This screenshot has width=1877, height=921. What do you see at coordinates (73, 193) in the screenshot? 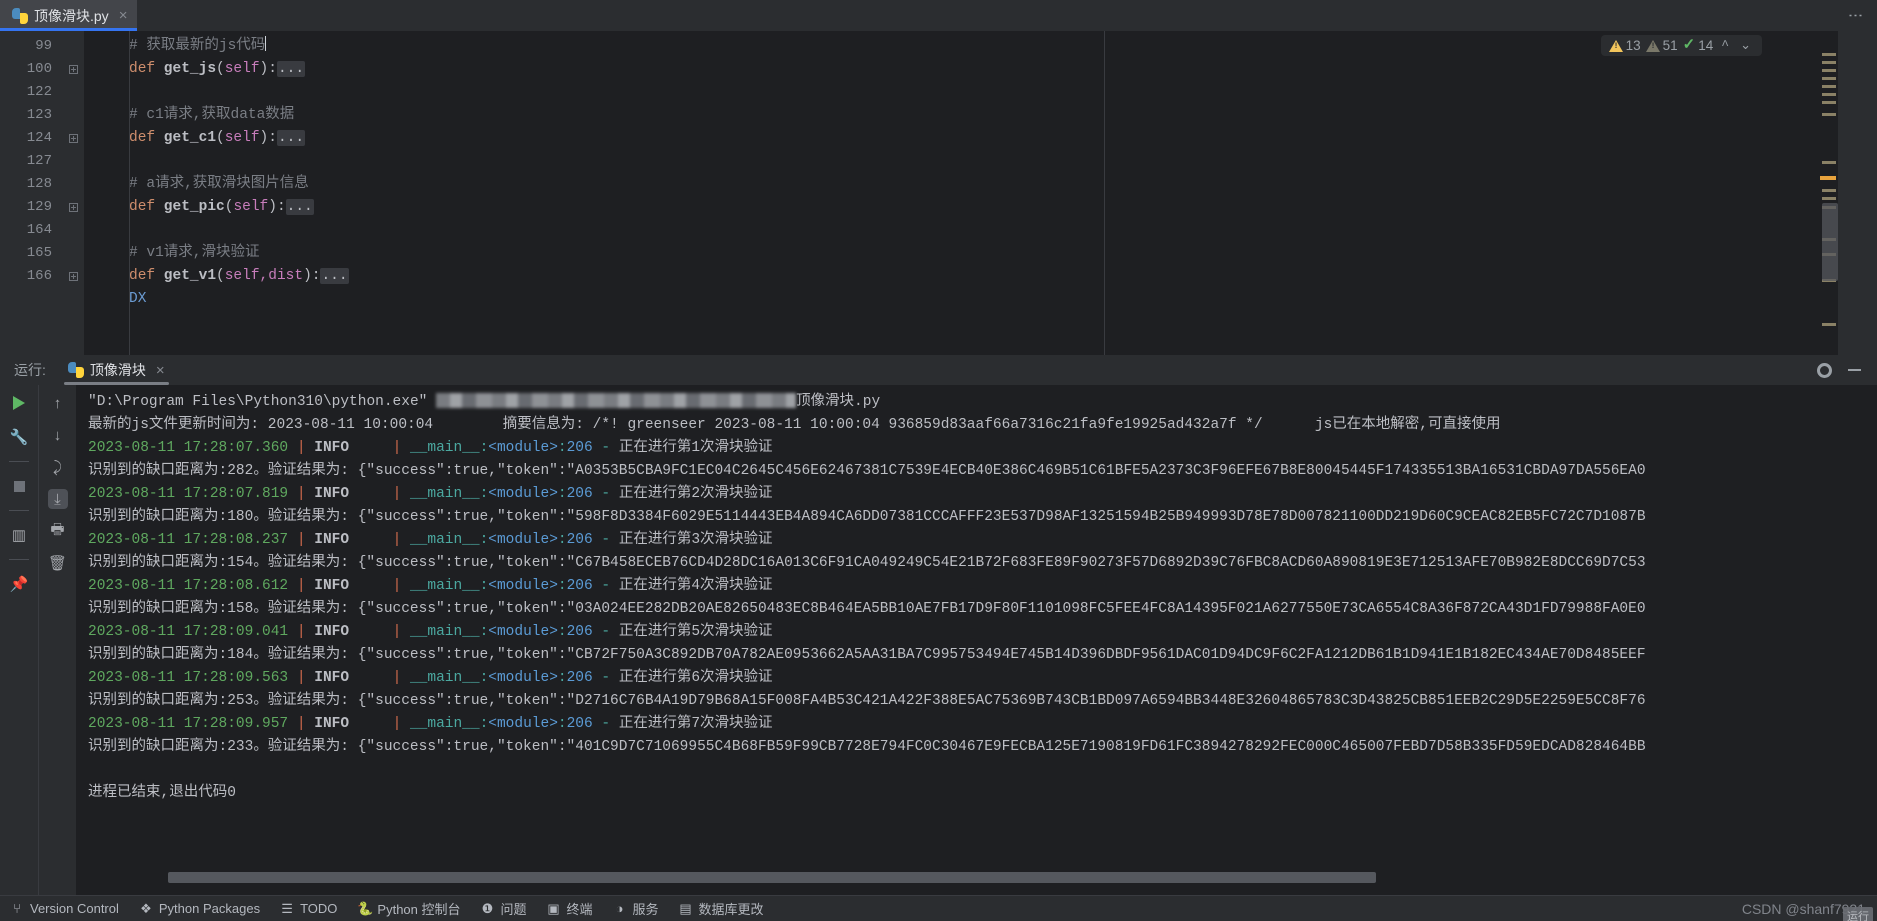
I see `code-folding-gutter` at bounding box center [73, 193].